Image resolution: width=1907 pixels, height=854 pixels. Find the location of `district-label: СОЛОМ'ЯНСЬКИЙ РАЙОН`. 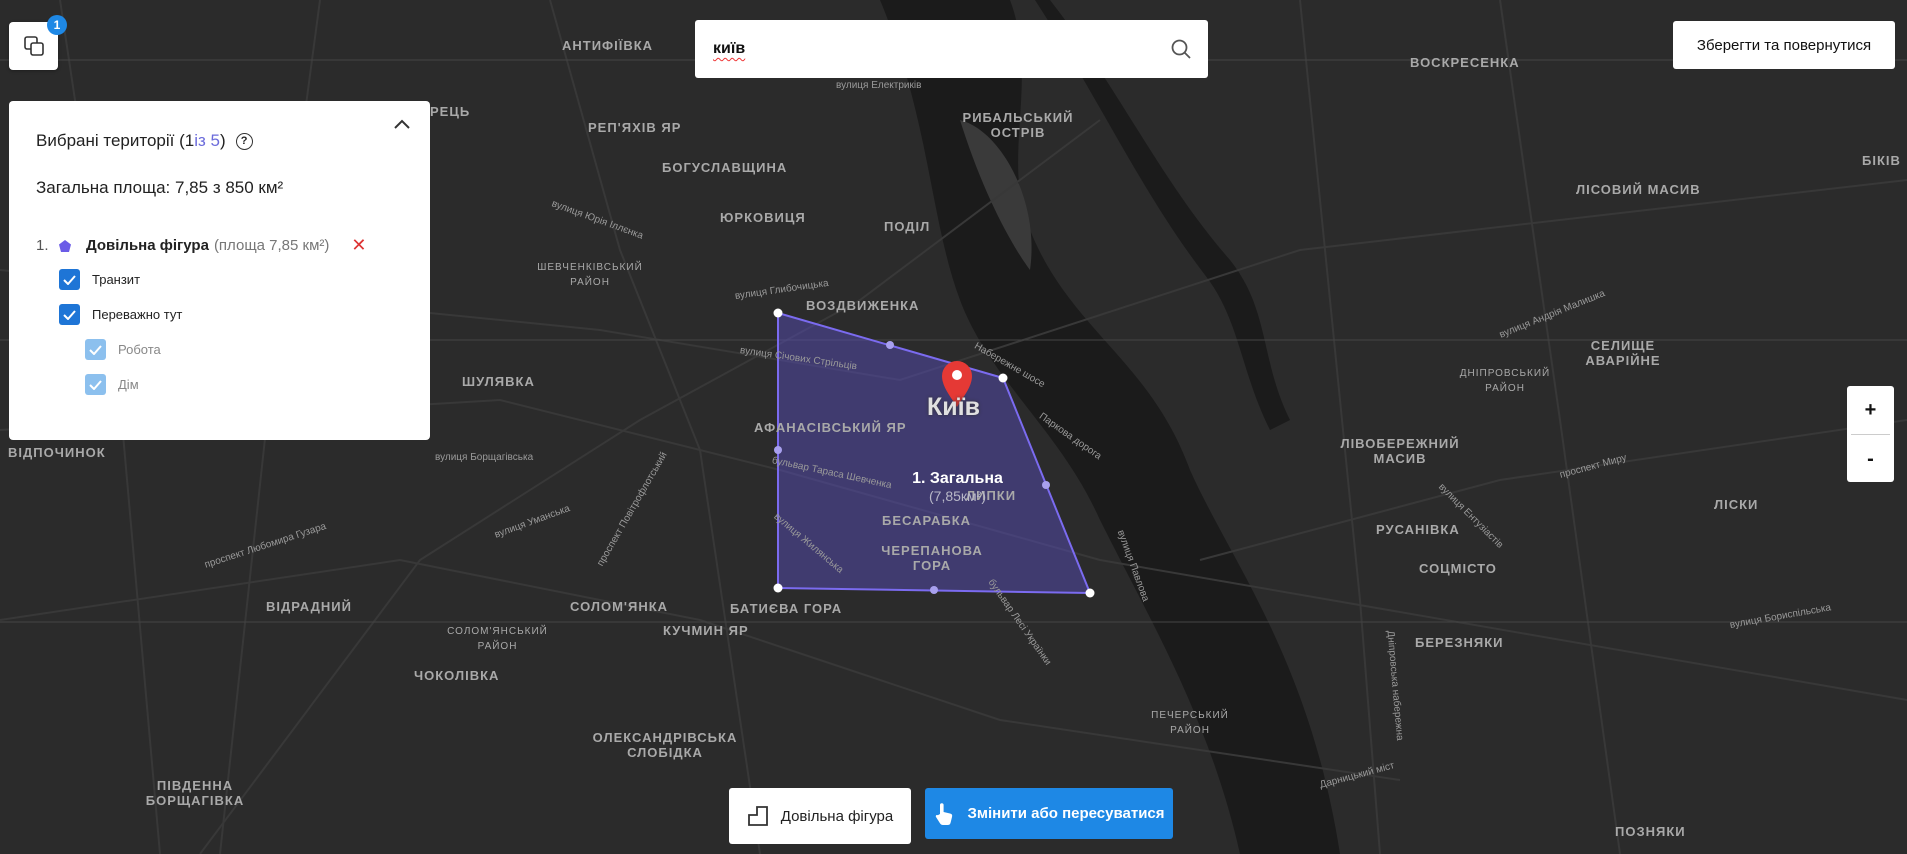

district-label: СОЛОМ'ЯНСЬКИЙ РАЙОН is located at coordinates (497, 639).